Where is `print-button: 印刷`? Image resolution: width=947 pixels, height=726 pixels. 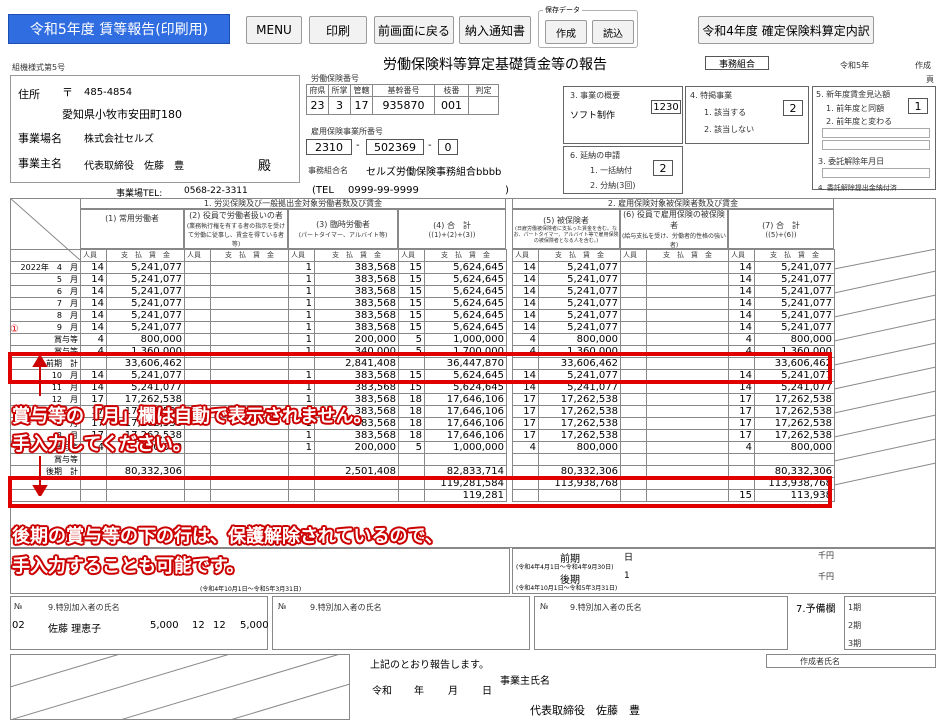
print-button: 印刷 is located at coordinates (338, 30).